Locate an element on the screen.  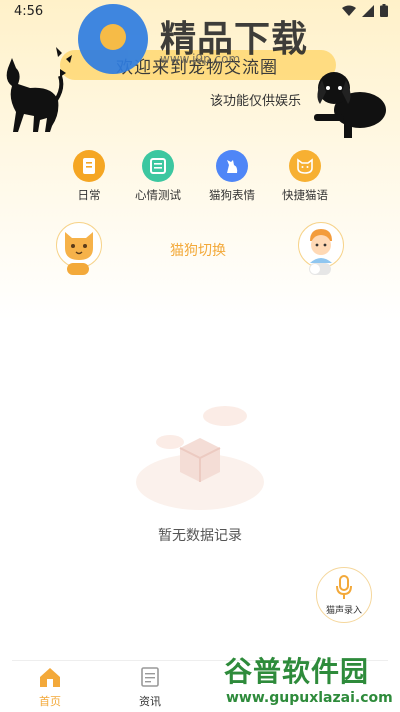
butterfly-illustration is located at coordinates (64, 62).